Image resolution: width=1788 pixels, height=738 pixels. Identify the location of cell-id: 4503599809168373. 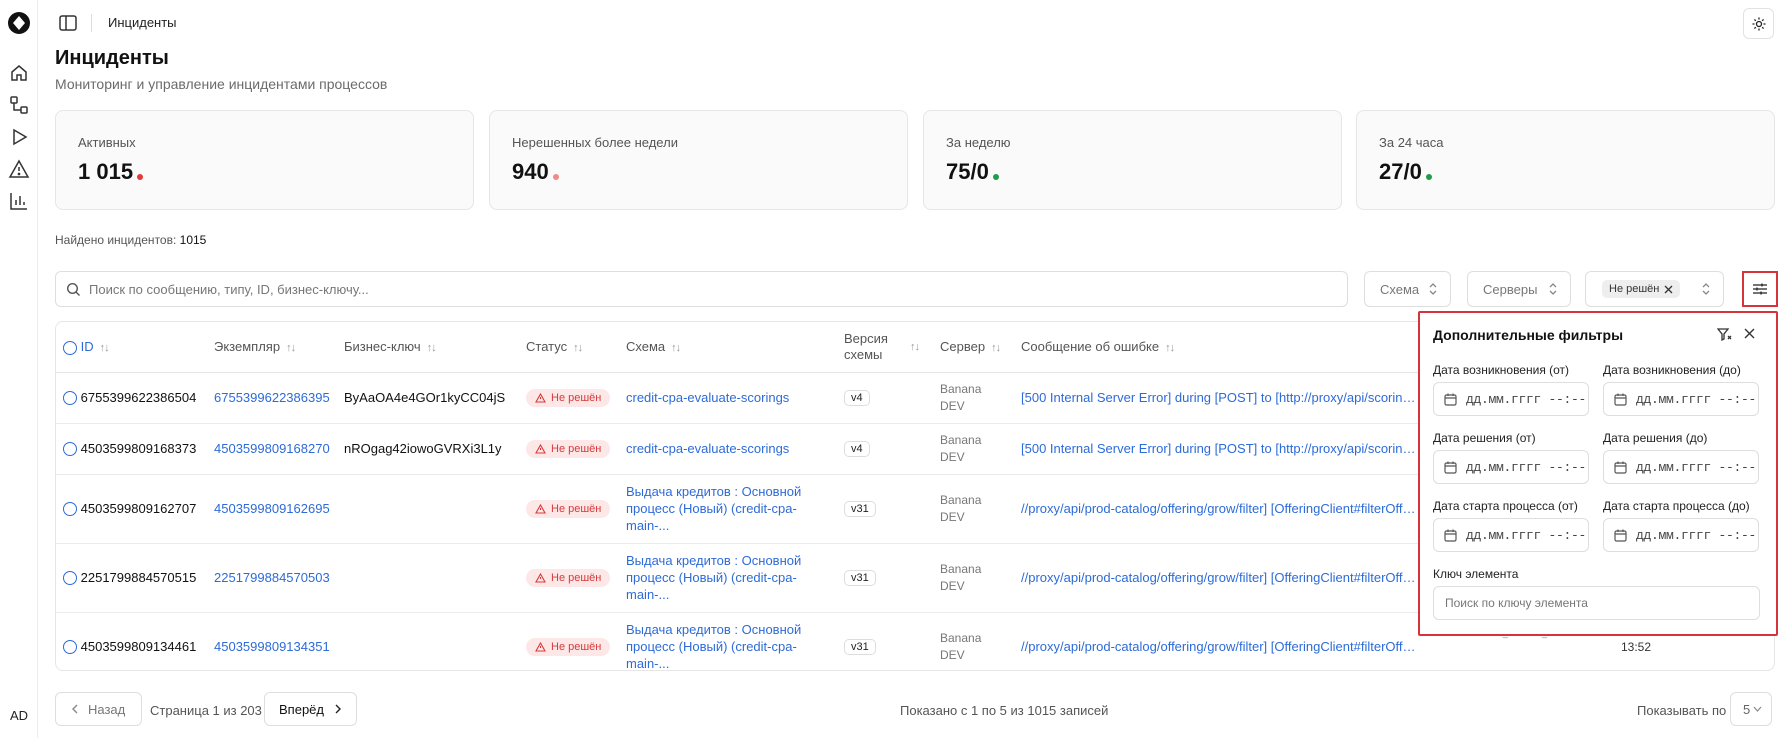
(135, 449).